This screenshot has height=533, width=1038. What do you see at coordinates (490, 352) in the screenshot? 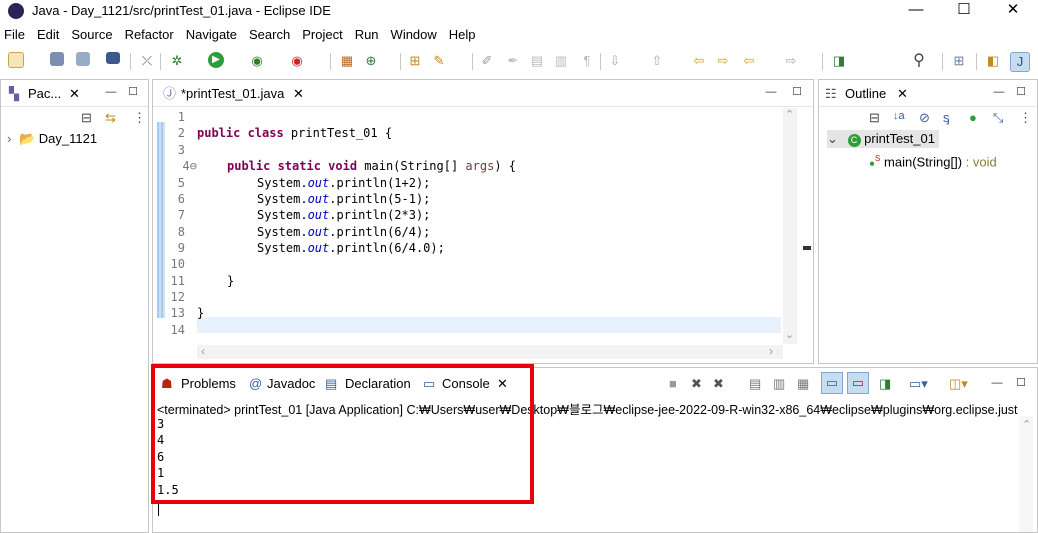
I see `horizontal-scrollbar` at bounding box center [490, 352].